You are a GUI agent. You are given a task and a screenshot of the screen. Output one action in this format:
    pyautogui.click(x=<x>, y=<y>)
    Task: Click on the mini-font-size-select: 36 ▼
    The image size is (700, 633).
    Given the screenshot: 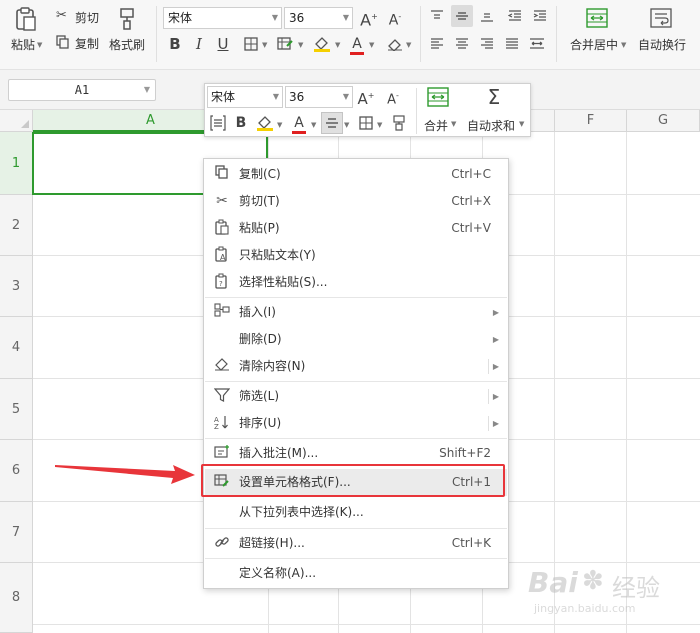 What is the action you would take?
    pyautogui.click(x=319, y=97)
    